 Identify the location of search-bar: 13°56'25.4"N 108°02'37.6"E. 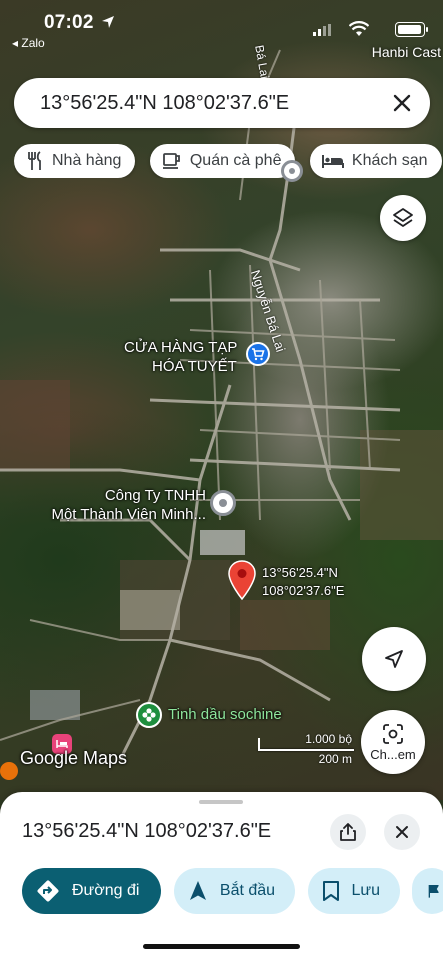
(222, 103).